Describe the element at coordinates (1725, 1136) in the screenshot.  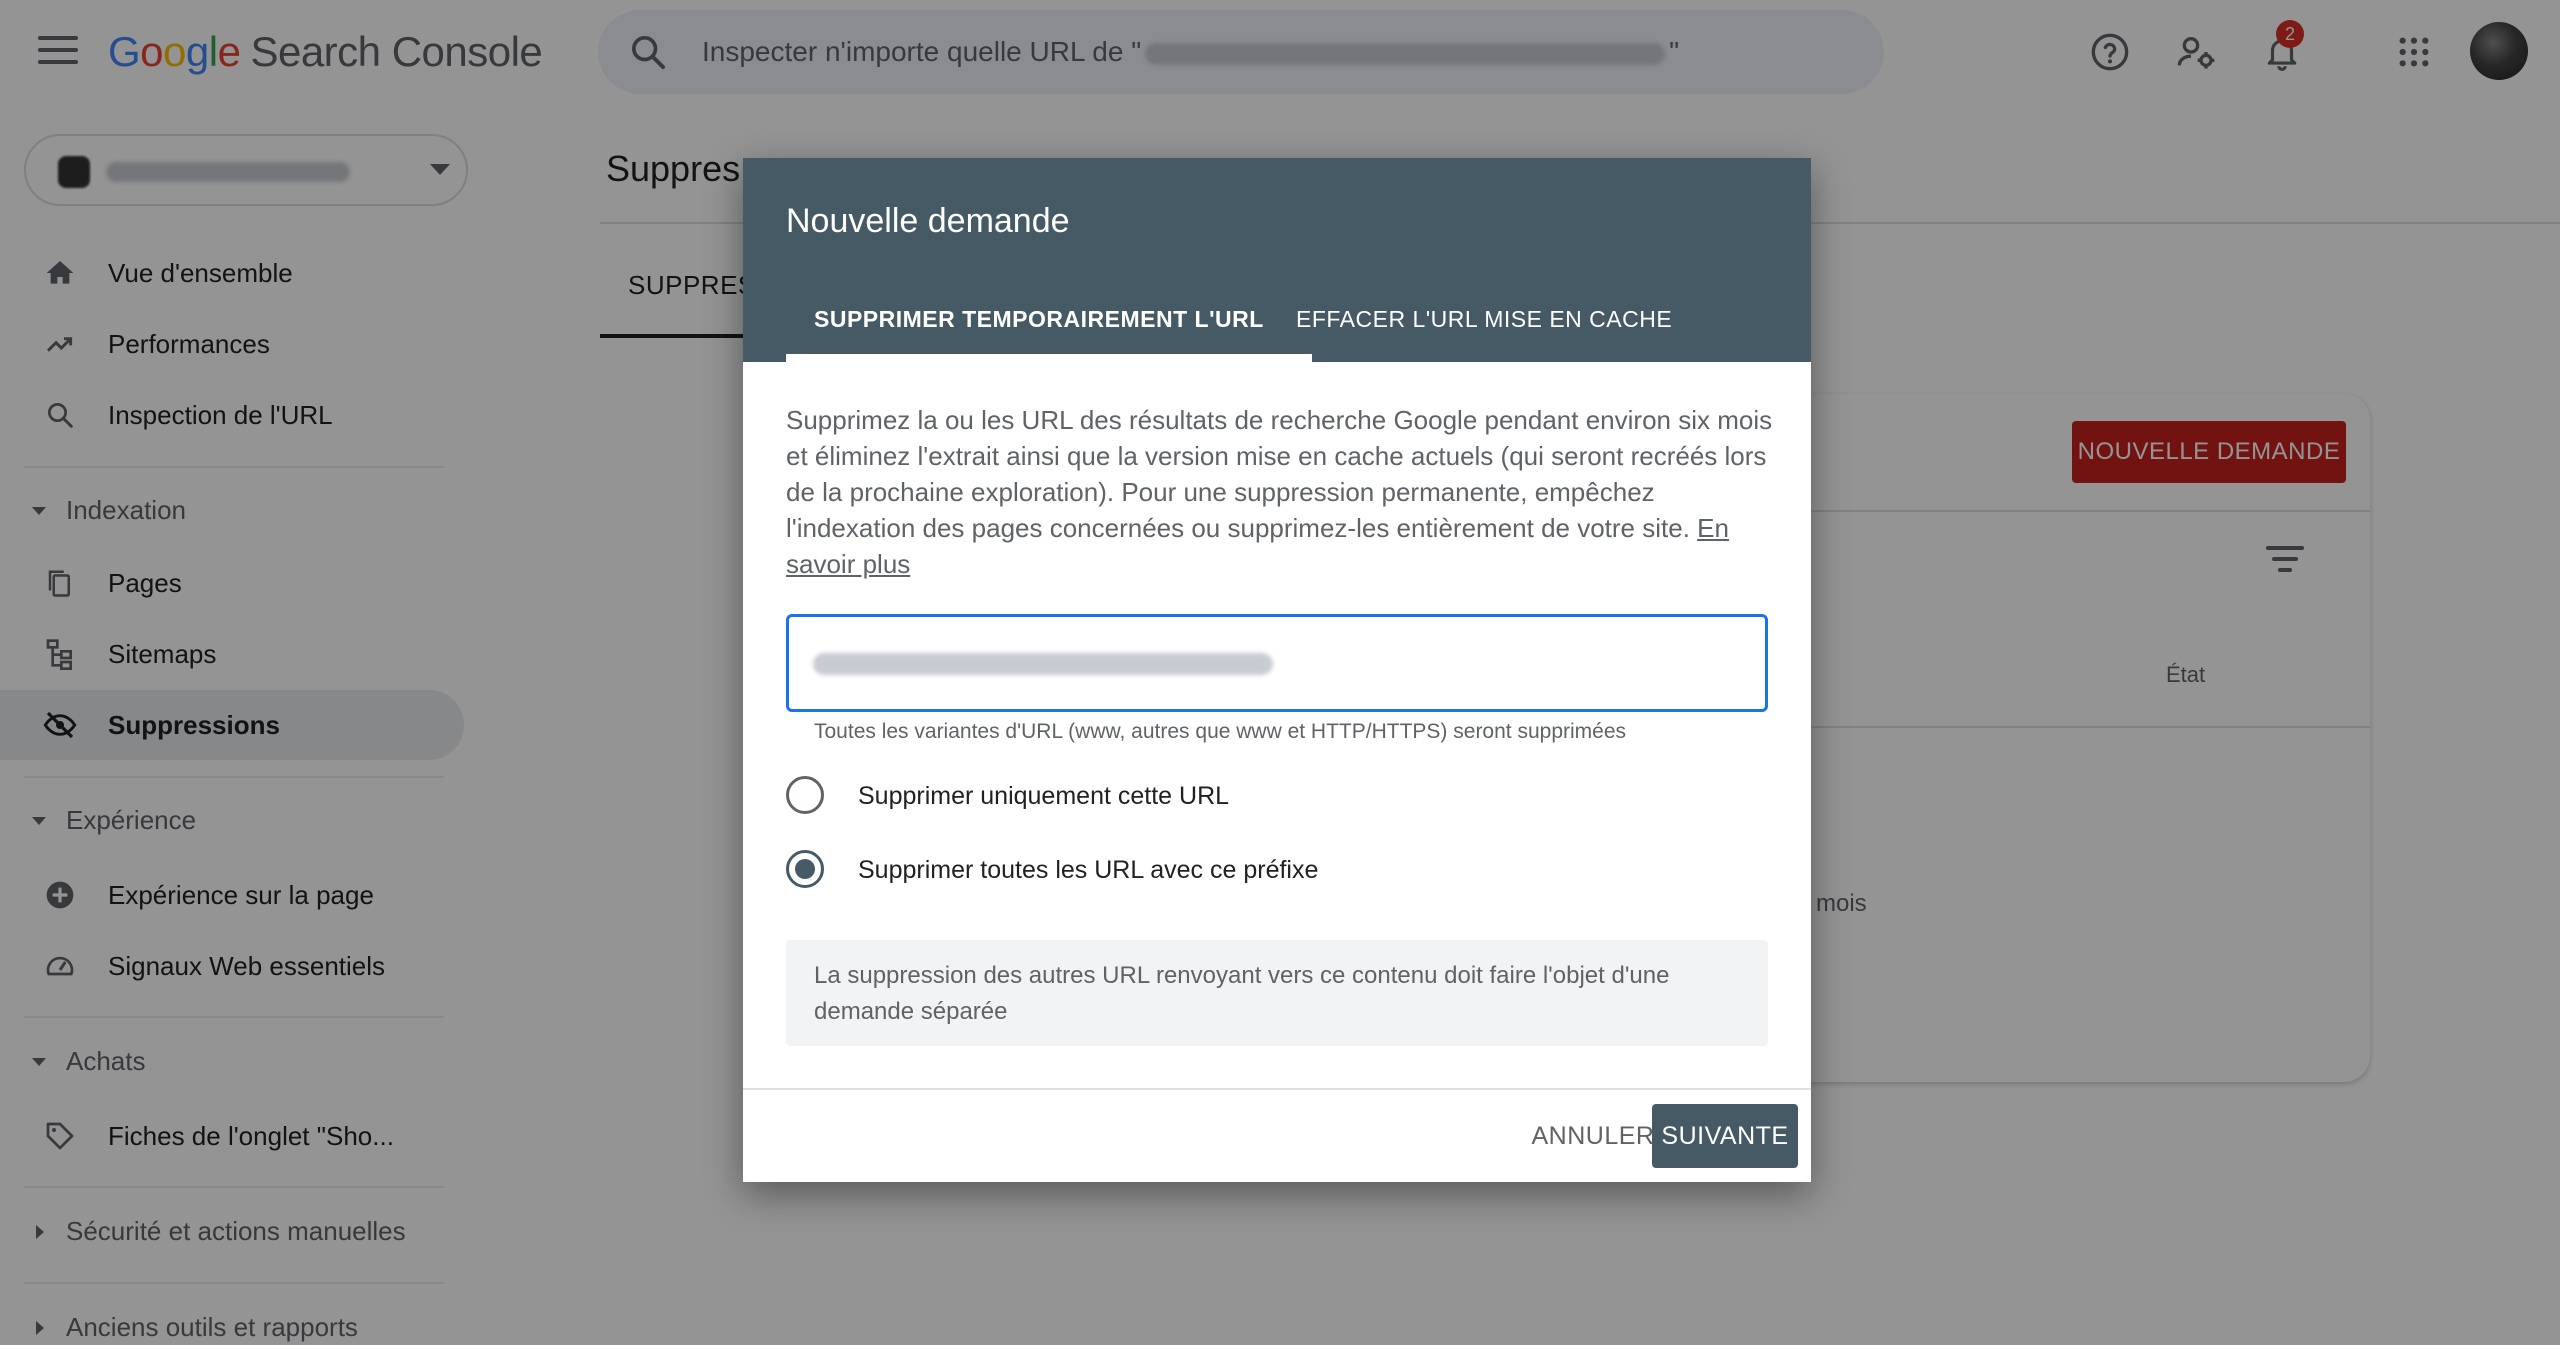
I see `next-button: SUIVANTE` at that location.